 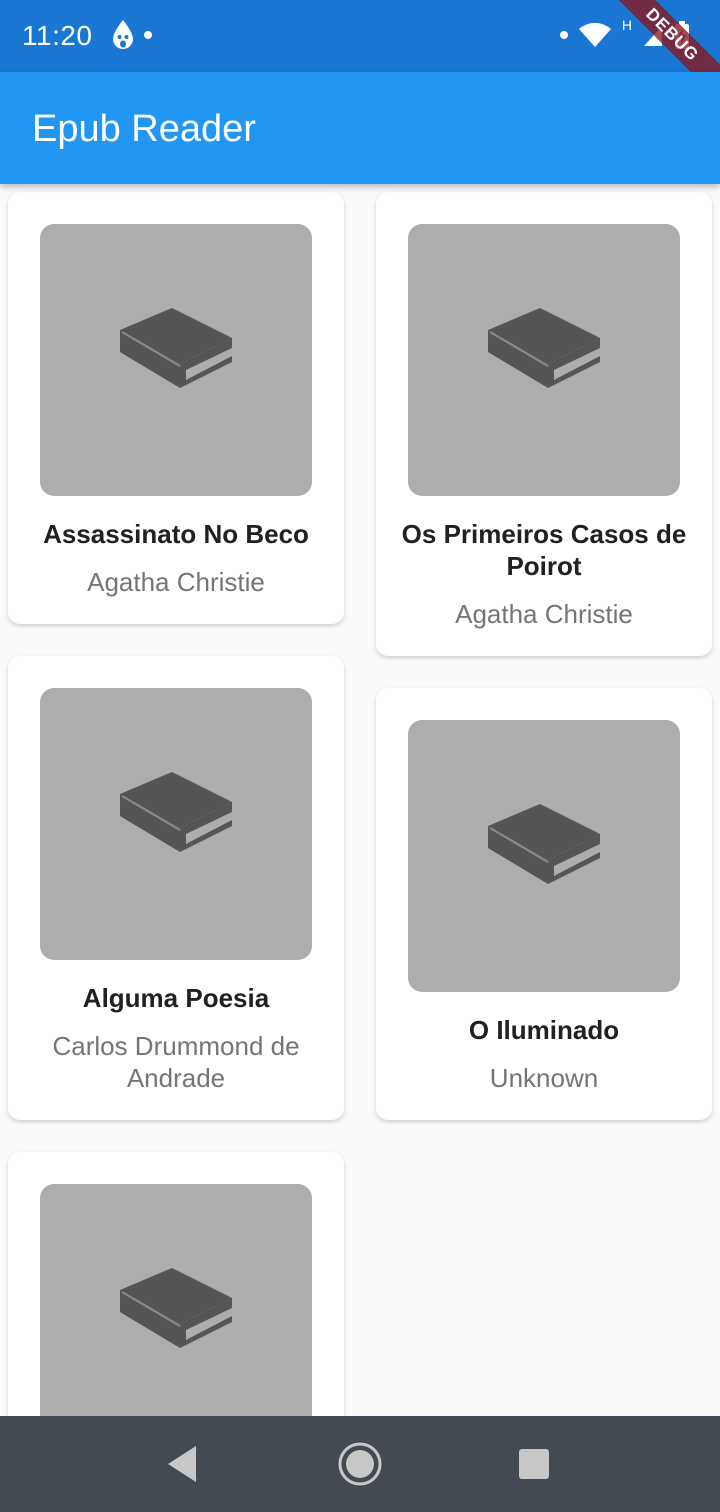 What do you see at coordinates (176, 534) in the screenshot?
I see `book-title: Assassinato No Beco` at bounding box center [176, 534].